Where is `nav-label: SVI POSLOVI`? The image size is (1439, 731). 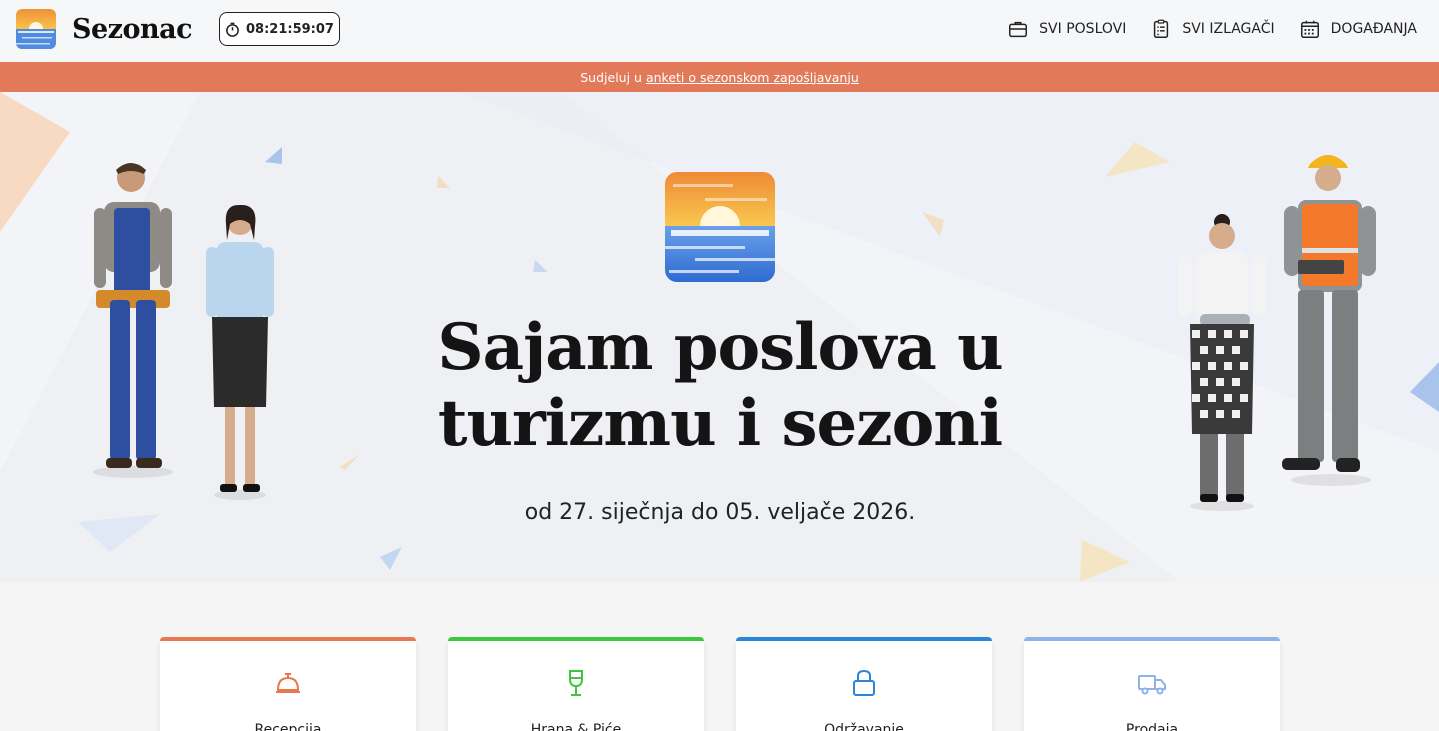
nav-label: SVI POSLOVI is located at coordinates (1083, 29).